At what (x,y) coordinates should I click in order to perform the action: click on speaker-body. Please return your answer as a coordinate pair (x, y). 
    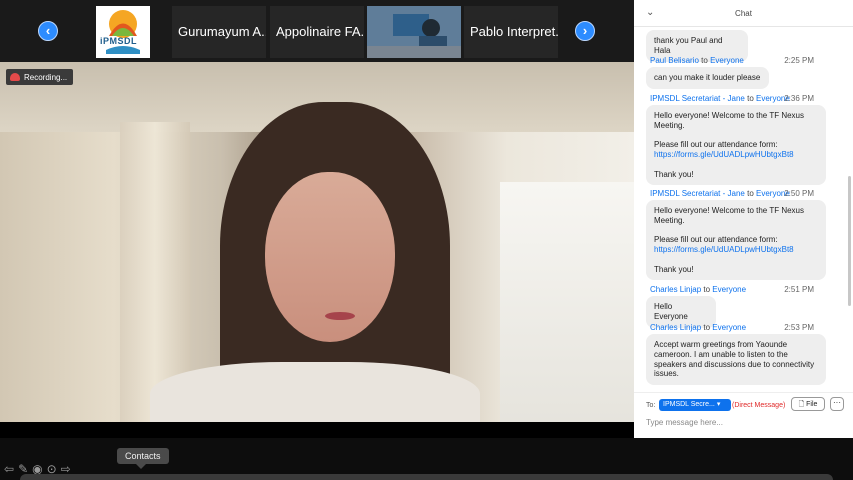
    Looking at the image, I should click on (315, 392).